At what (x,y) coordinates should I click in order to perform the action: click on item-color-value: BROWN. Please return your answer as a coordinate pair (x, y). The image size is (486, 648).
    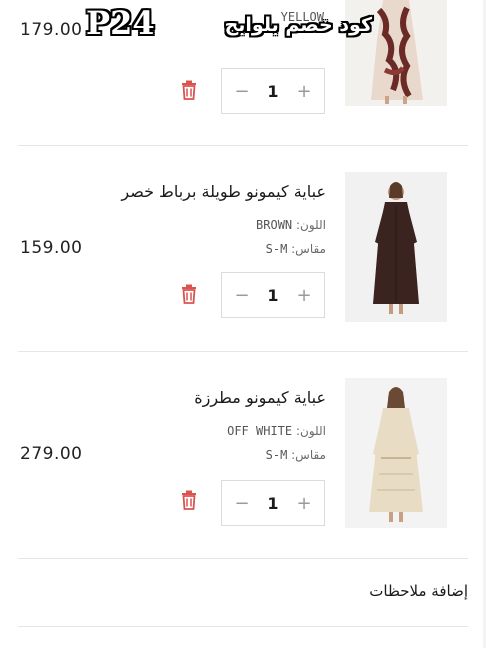
    Looking at the image, I should click on (274, 225).